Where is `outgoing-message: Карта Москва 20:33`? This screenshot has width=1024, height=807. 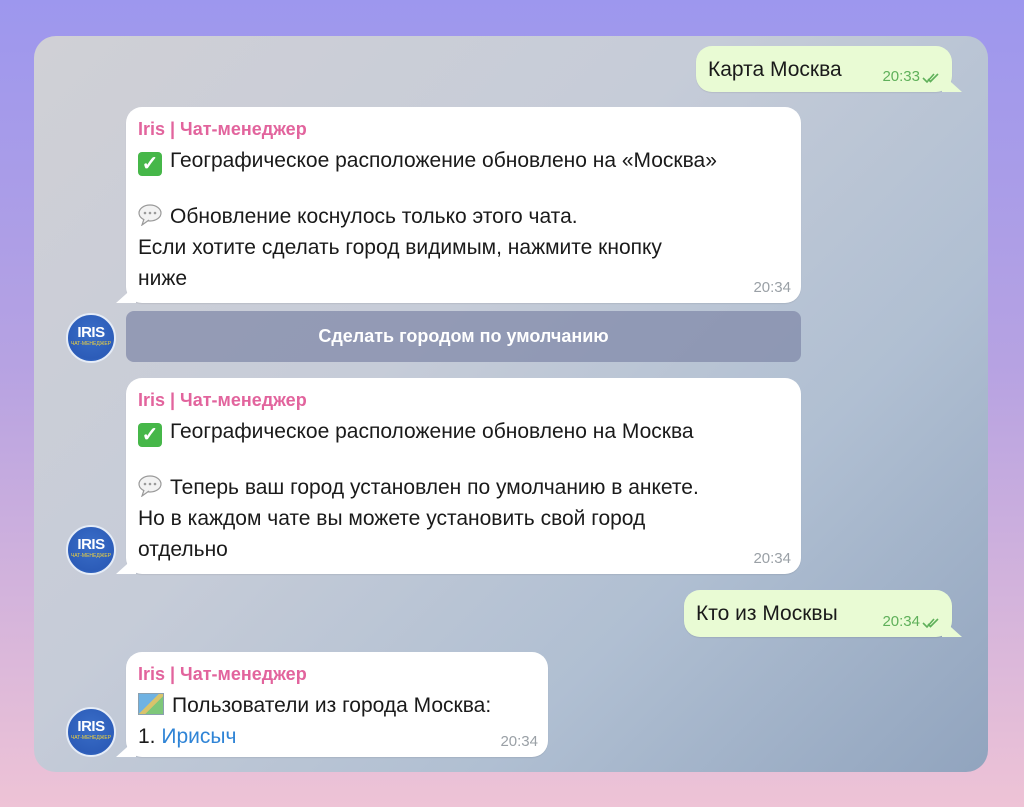 outgoing-message: Карта Москва 20:33 is located at coordinates (829, 69).